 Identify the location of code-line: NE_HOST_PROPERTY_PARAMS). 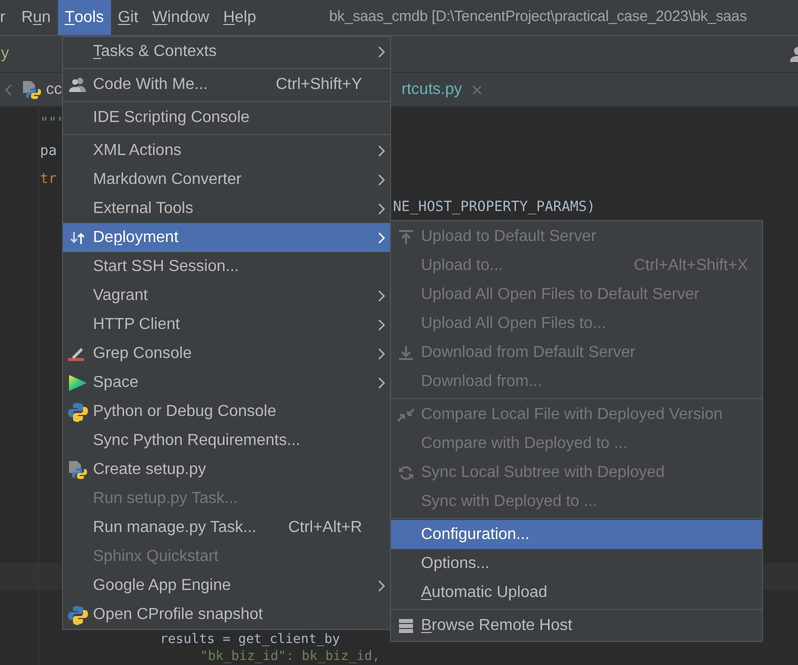
(494, 207).